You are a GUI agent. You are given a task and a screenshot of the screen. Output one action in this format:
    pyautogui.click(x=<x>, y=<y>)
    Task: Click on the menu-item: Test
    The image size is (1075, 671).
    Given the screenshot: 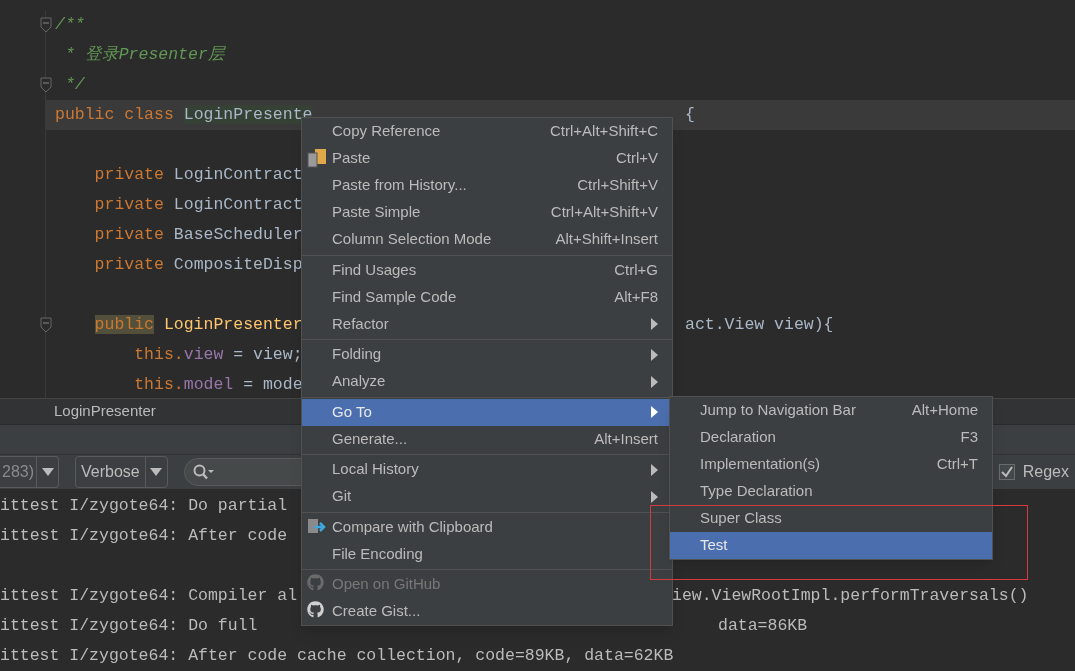 What is the action you would take?
    pyautogui.click(x=831, y=545)
    